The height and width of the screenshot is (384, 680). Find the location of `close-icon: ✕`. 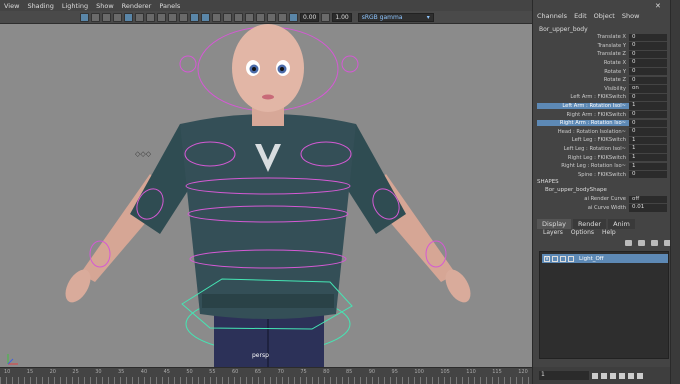

close-icon: ✕ is located at coordinates (658, 6).